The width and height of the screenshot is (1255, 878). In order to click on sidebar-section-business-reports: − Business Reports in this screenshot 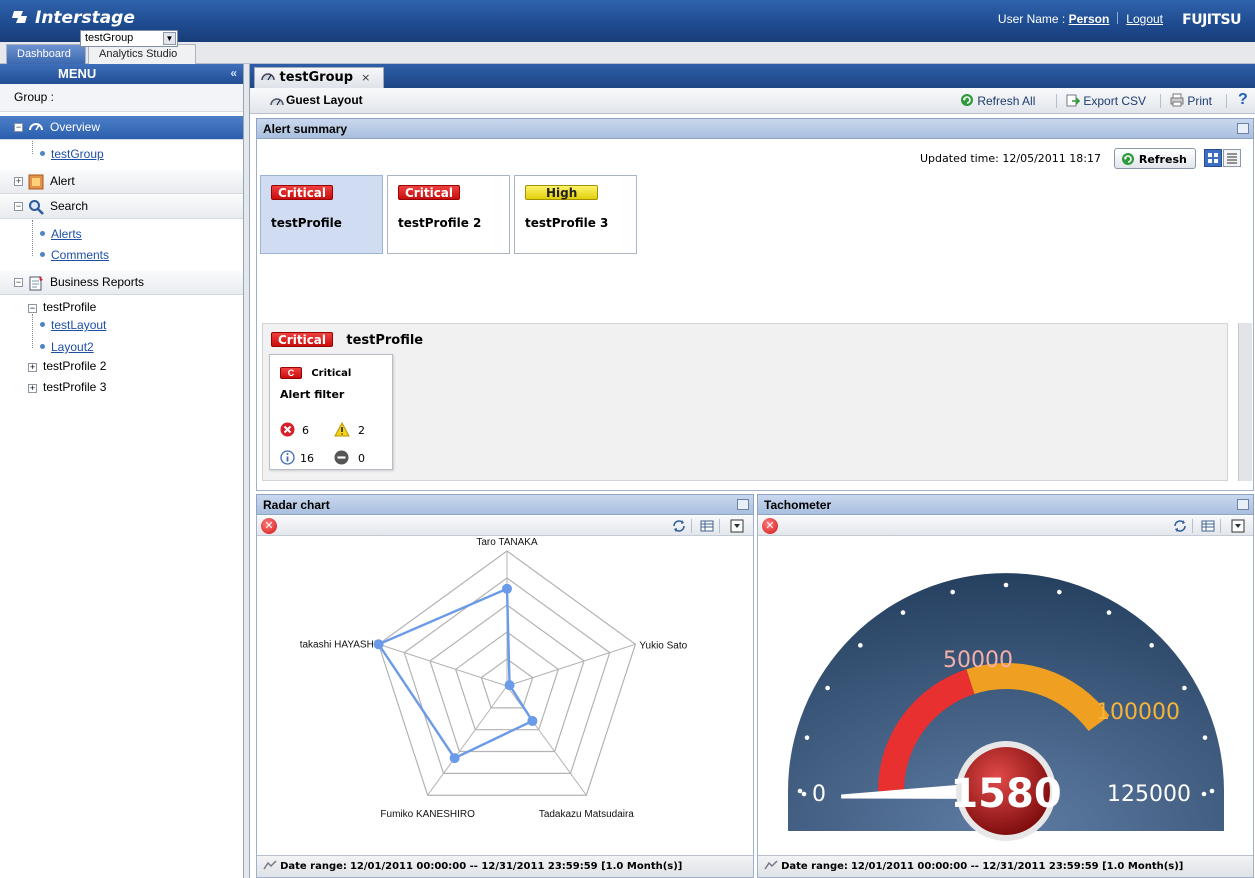, I will do `click(121, 283)`.